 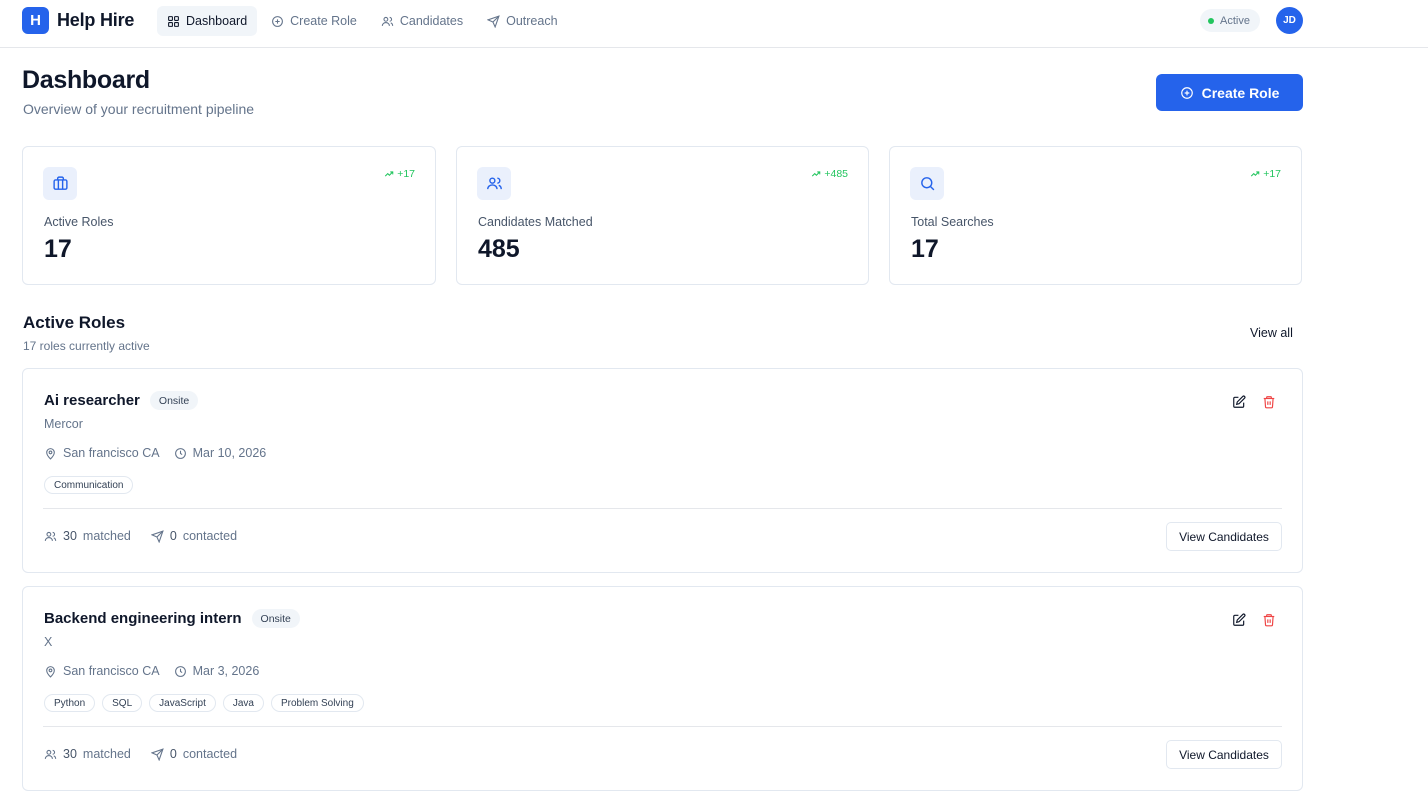 I want to click on status-badge: Active, so click(x=1230, y=20).